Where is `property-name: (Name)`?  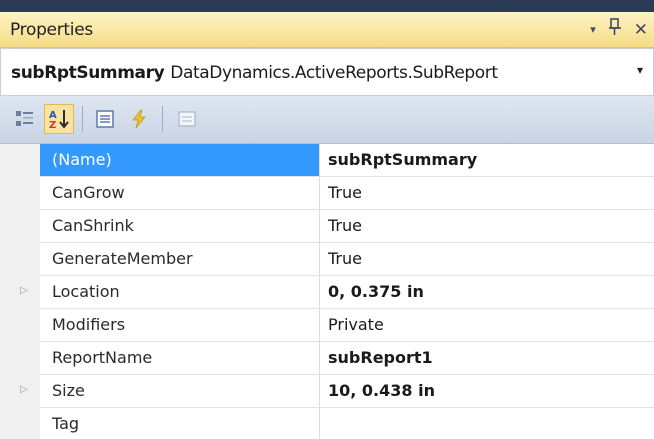 property-name: (Name) is located at coordinates (179, 160).